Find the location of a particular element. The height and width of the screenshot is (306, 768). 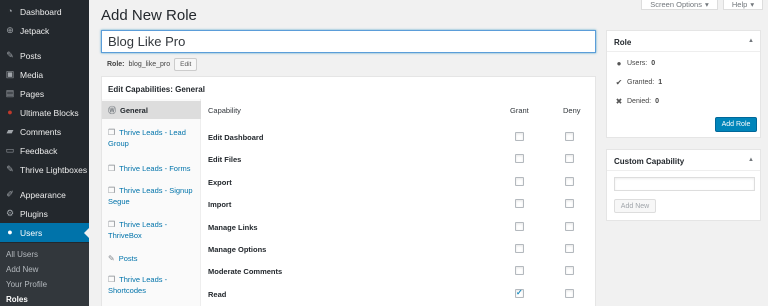

custom-capability-input is located at coordinates (684, 184).